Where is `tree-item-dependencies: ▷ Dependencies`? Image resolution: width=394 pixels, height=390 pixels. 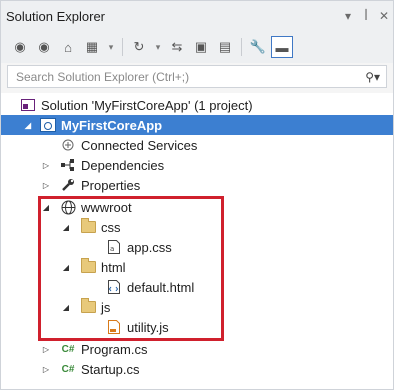 tree-item-dependencies: ▷ Dependencies is located at coordinates (197, 165).